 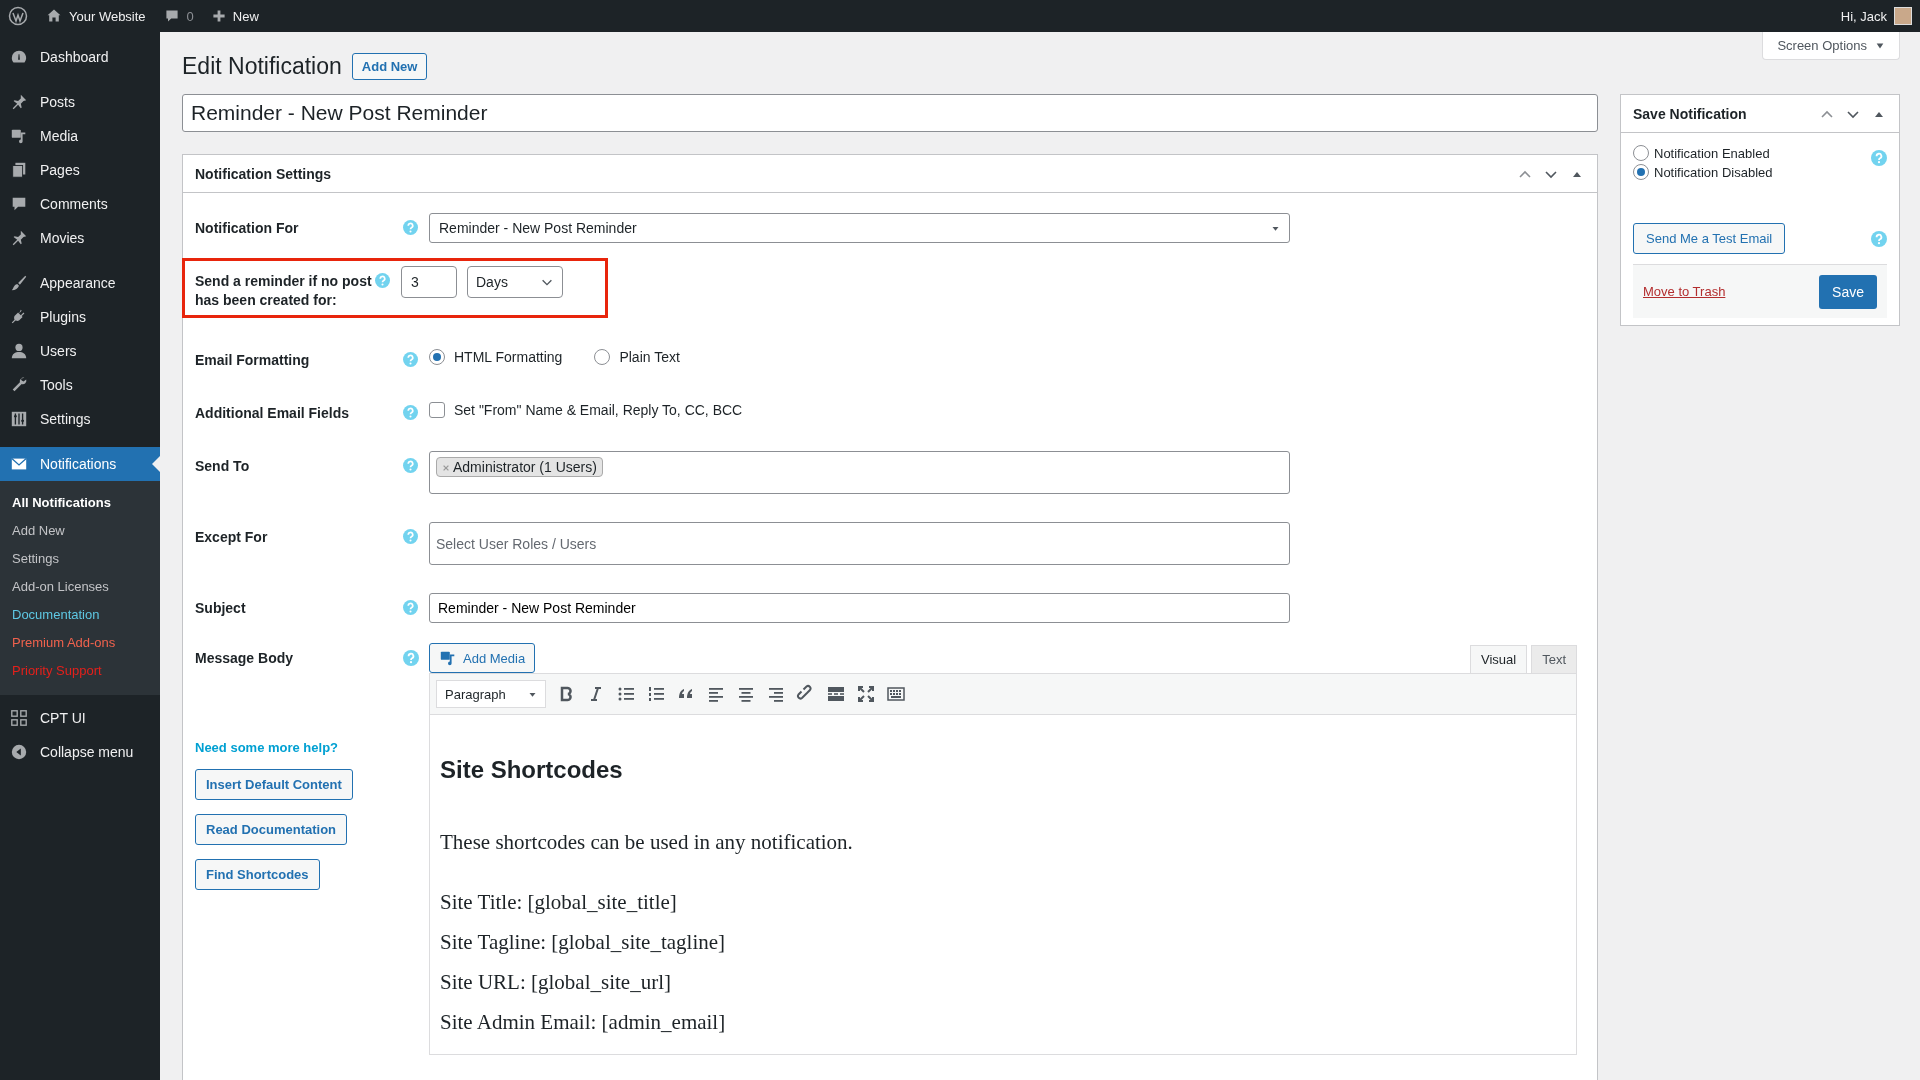 What do you see at coordinates (890, 113) in the screenshot?
I see `title-field: Reminder - New Post Reminder` at bounding box center [890, 113].